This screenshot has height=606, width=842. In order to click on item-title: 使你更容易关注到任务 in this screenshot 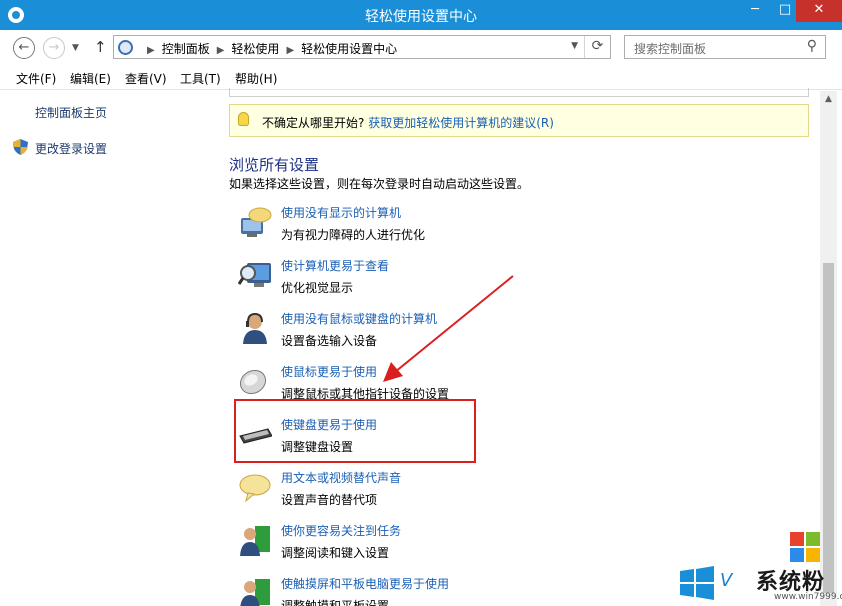, I will do `click(341, 530)`.